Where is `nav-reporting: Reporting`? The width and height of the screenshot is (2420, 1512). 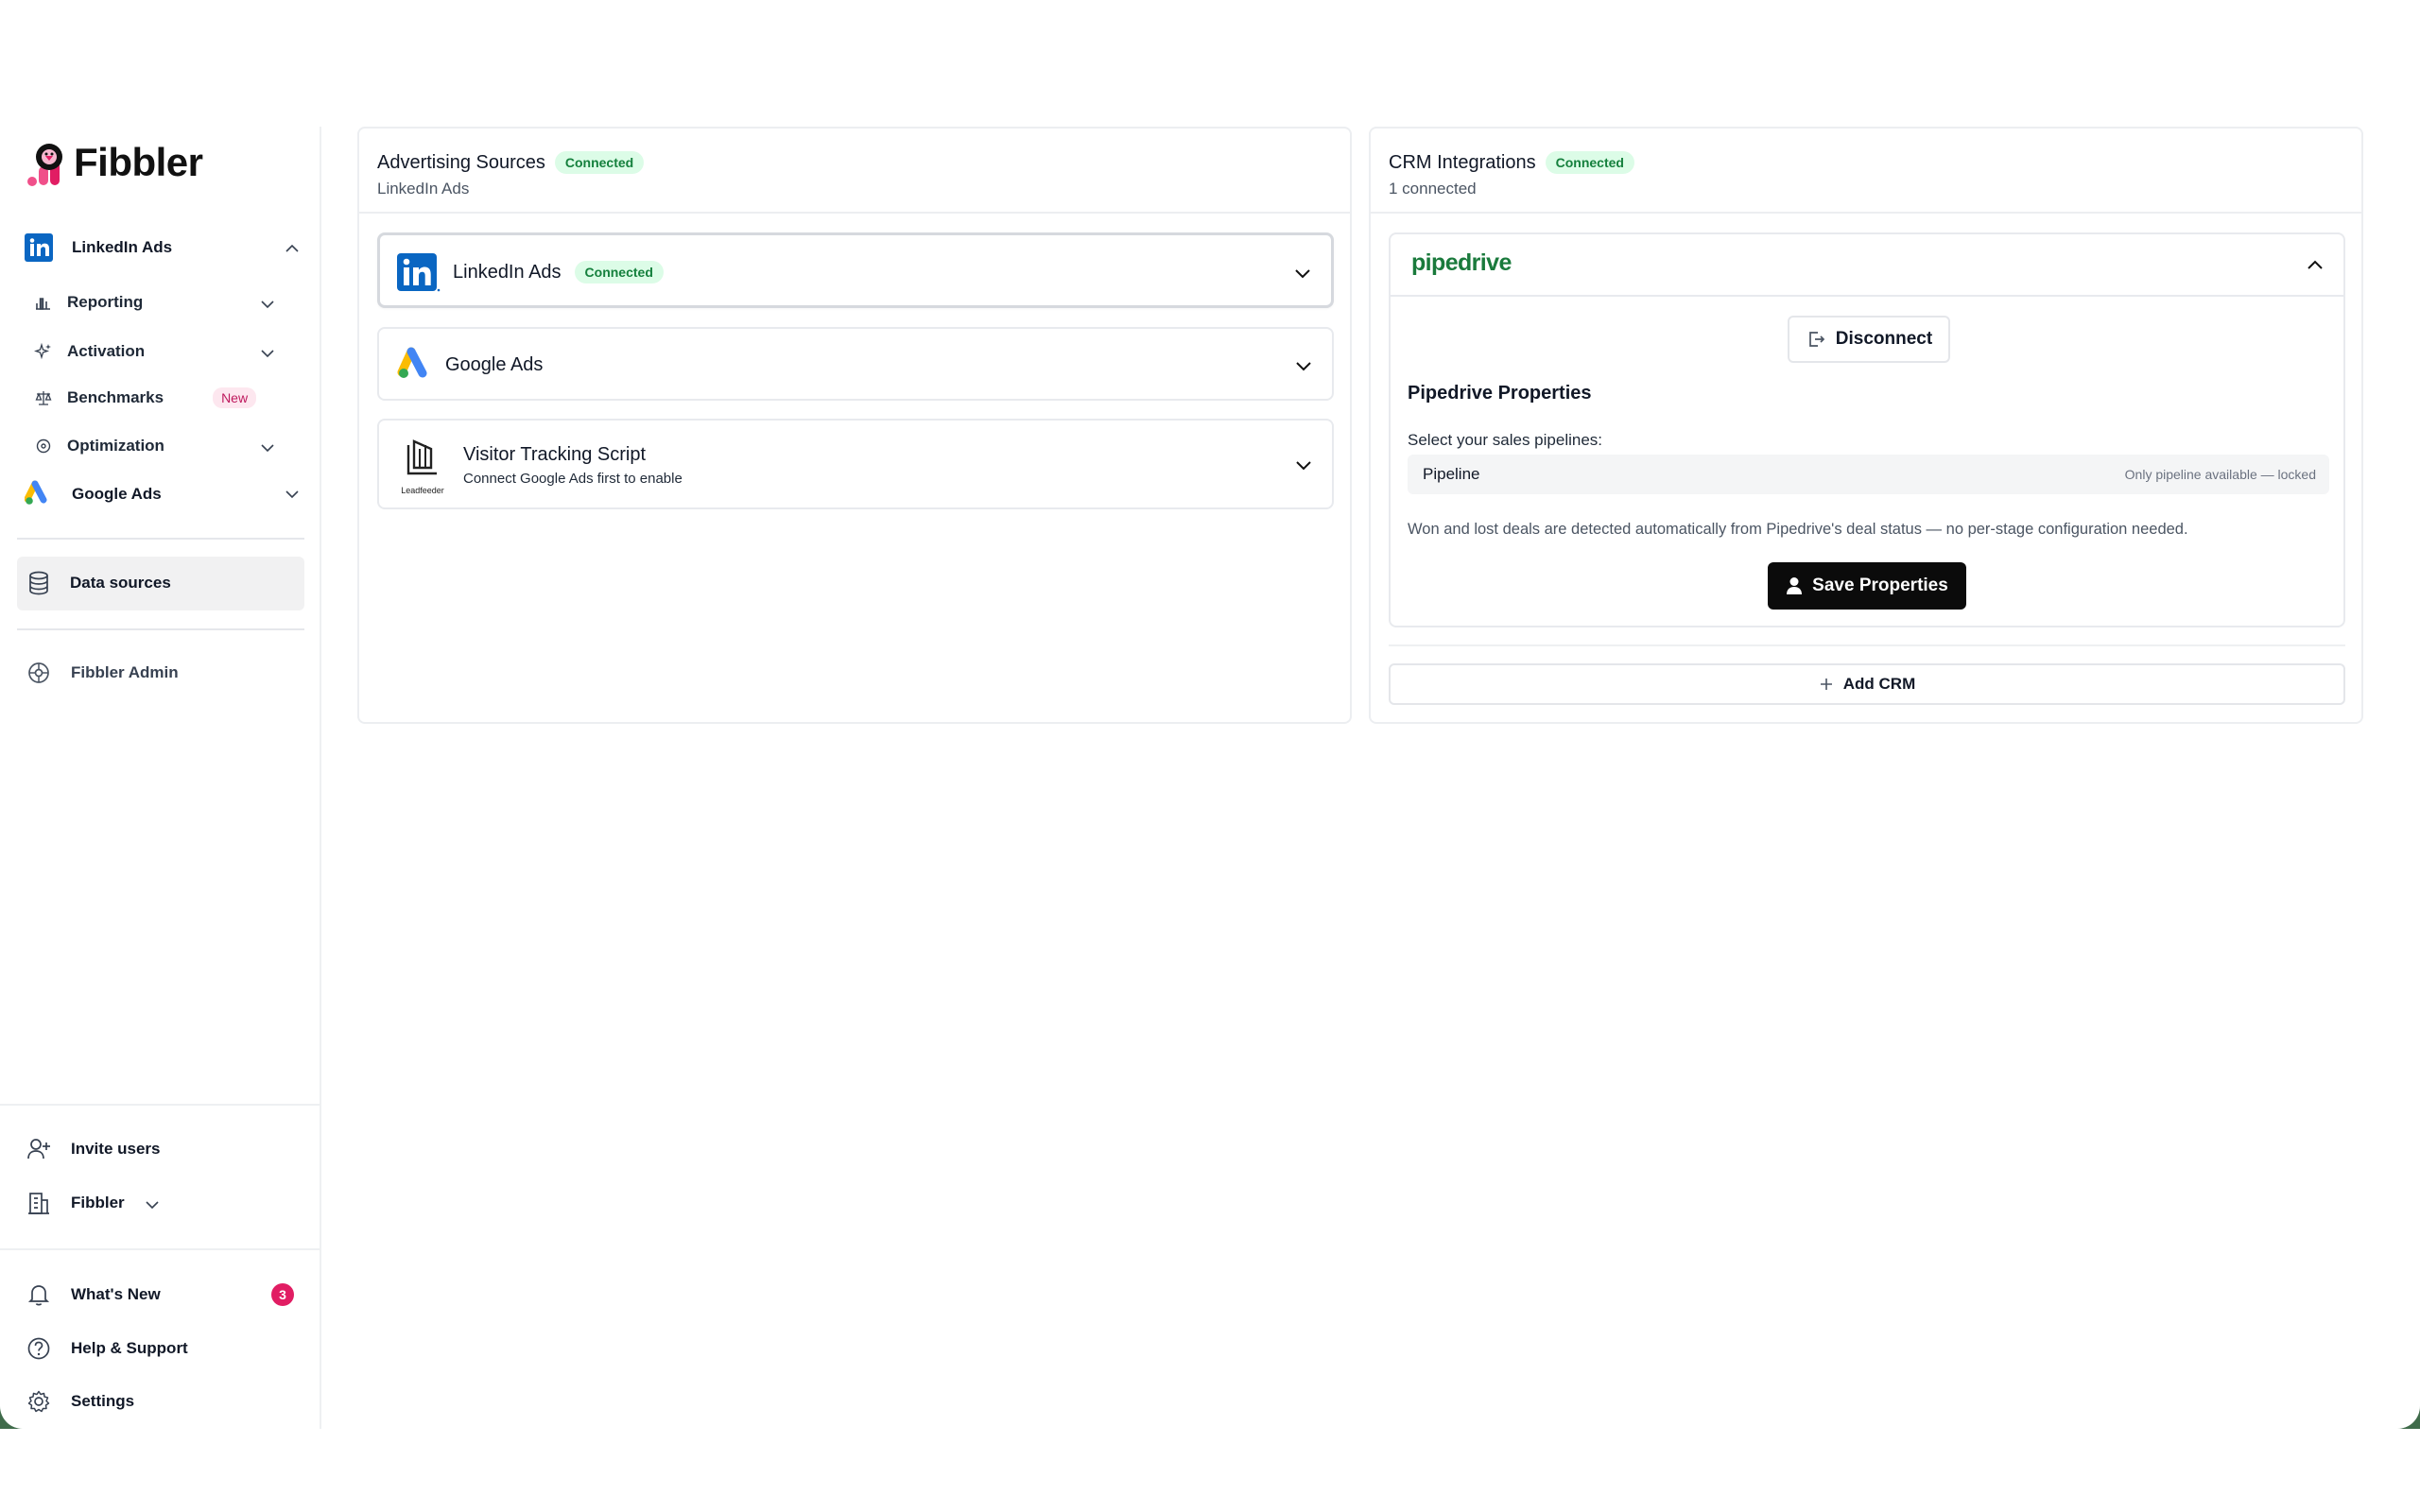 nav-reporting: Reporting is located at coordinates (88, 302).